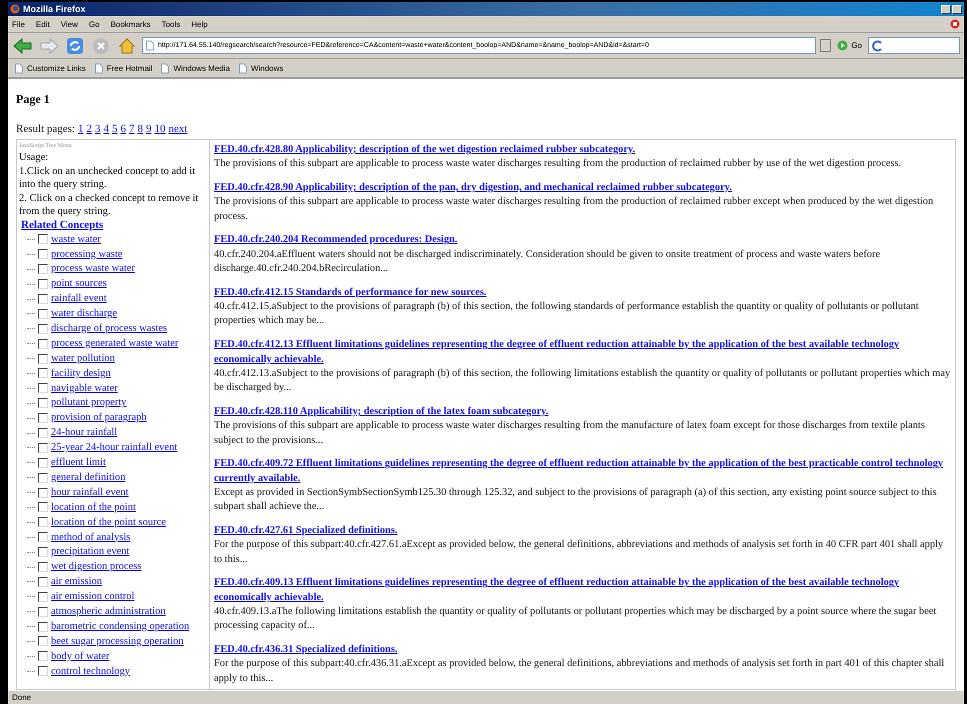 This screenshot has width=967, height=704. I want to click on result-title-link: FED.40.cfr.428.80 Applicability; description of the wet digestion reclaimed rubber subcategory., so click(582, 150).